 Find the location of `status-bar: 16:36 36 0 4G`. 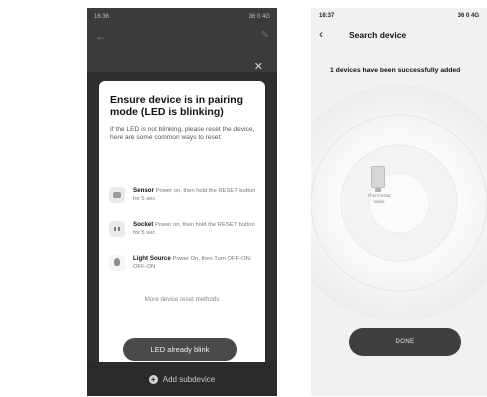

status-bar: 16:36 36 0 4G is located at coordinates (182, 17).